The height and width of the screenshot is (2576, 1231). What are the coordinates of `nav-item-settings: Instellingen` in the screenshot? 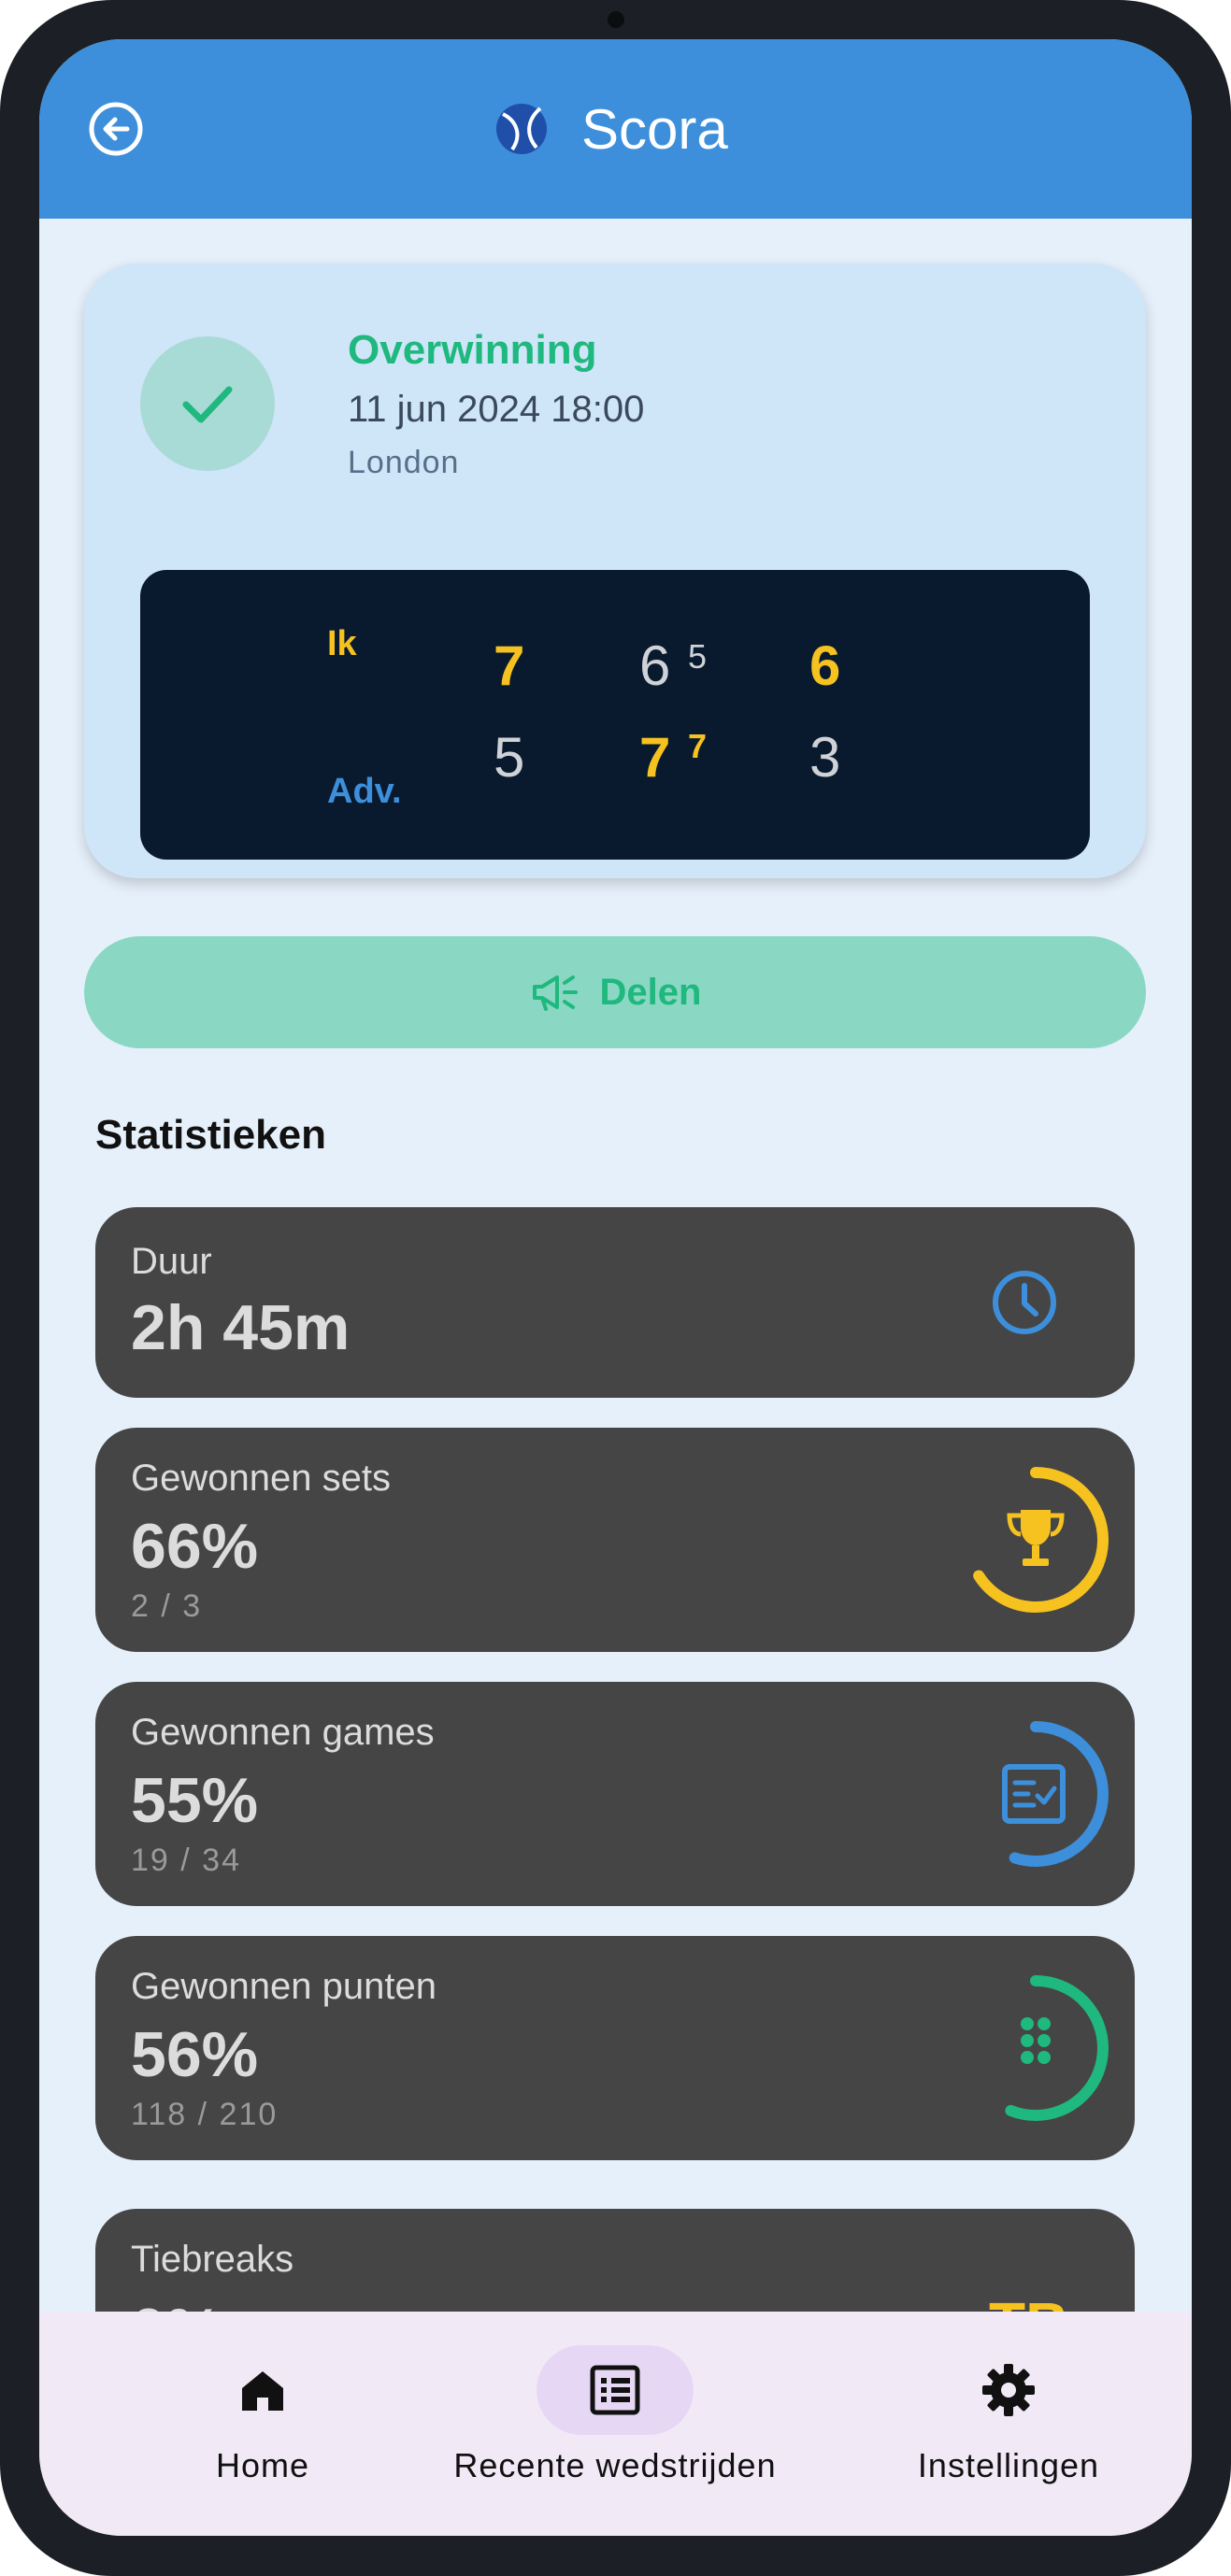 It's located at (1008, 2424).